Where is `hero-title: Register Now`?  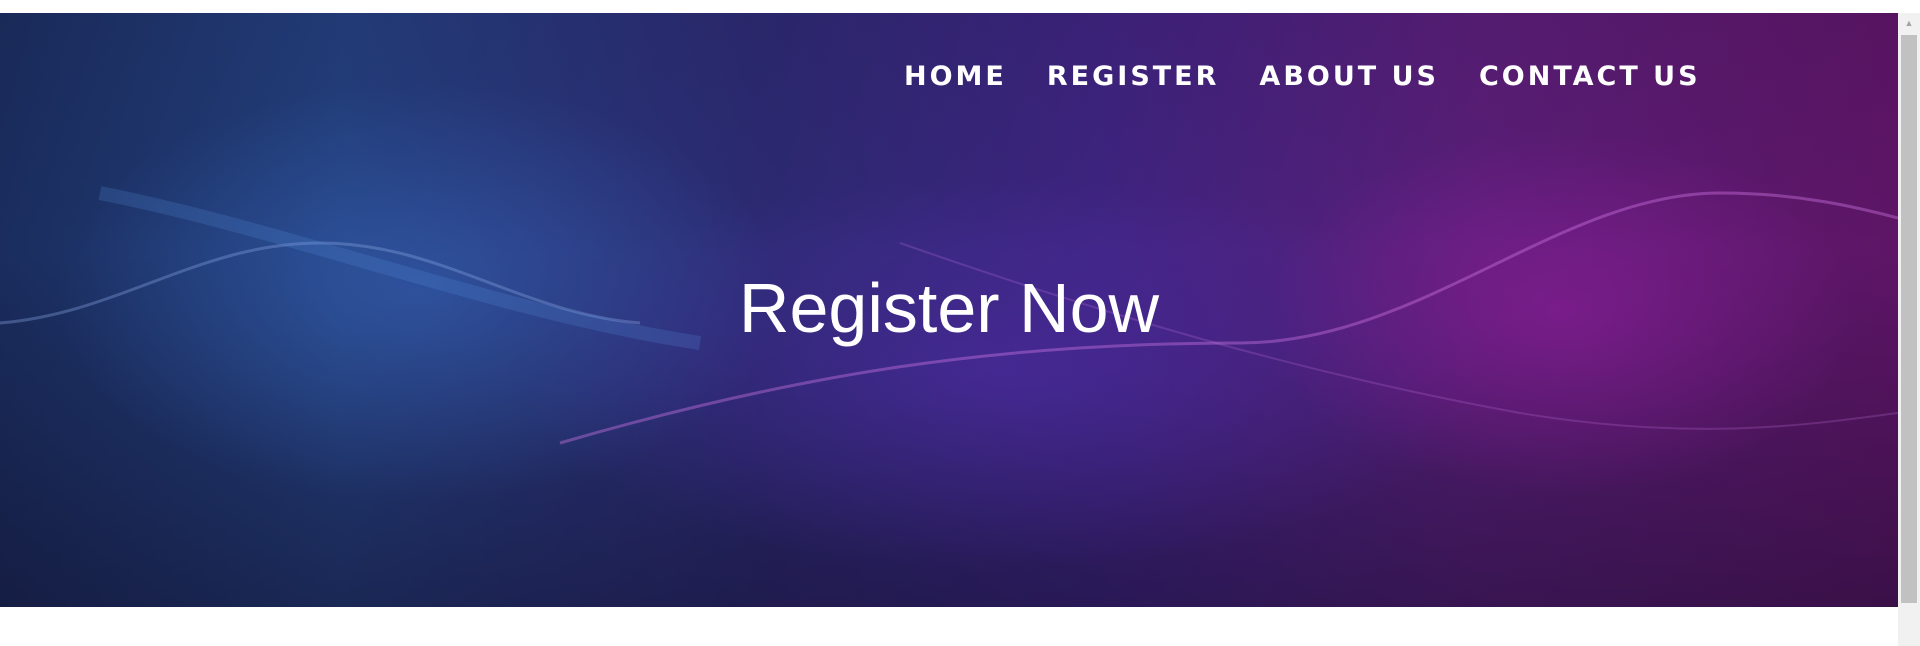 hero-title: Register Now is located at coordinates (949, 308).